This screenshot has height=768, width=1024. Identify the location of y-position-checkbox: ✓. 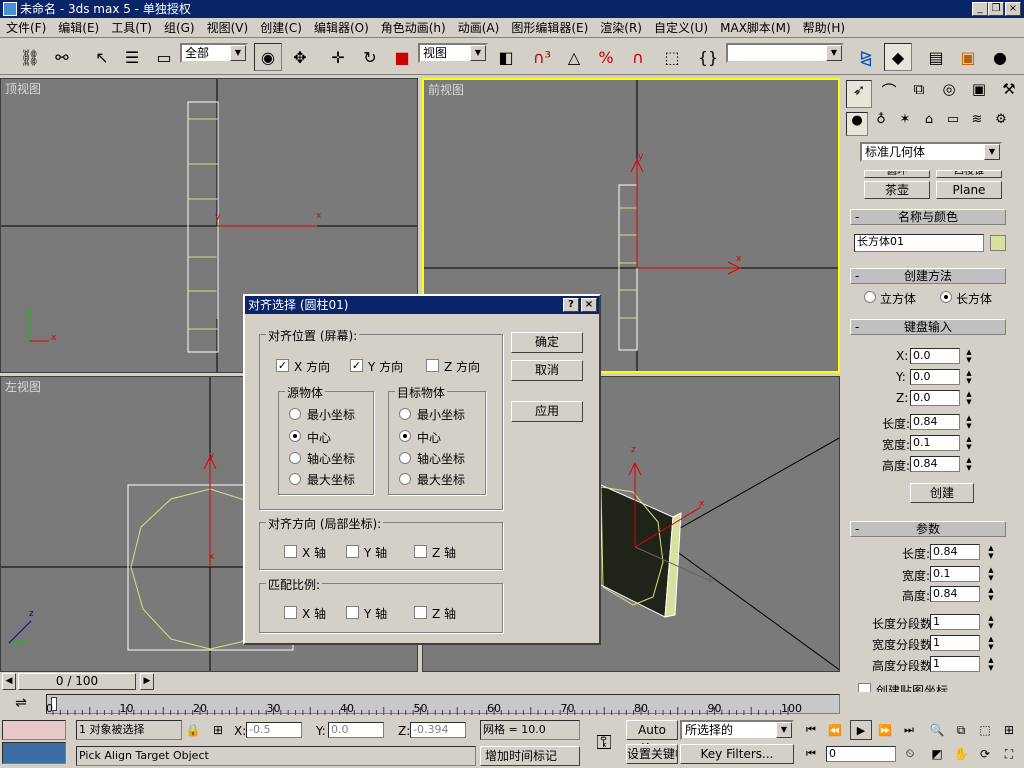
(356, 365).